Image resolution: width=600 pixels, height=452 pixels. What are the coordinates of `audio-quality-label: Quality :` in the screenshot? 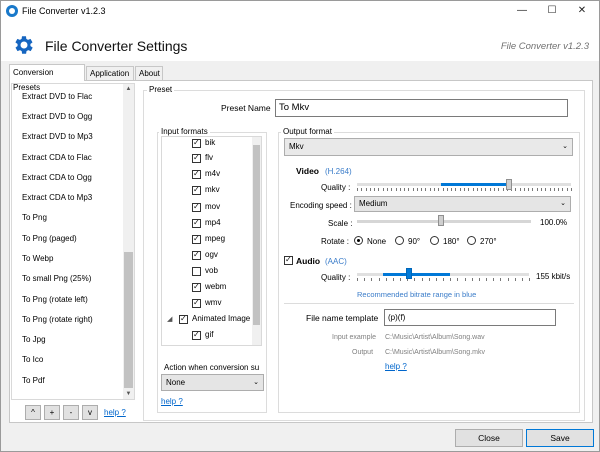 It's located at (336, 277).